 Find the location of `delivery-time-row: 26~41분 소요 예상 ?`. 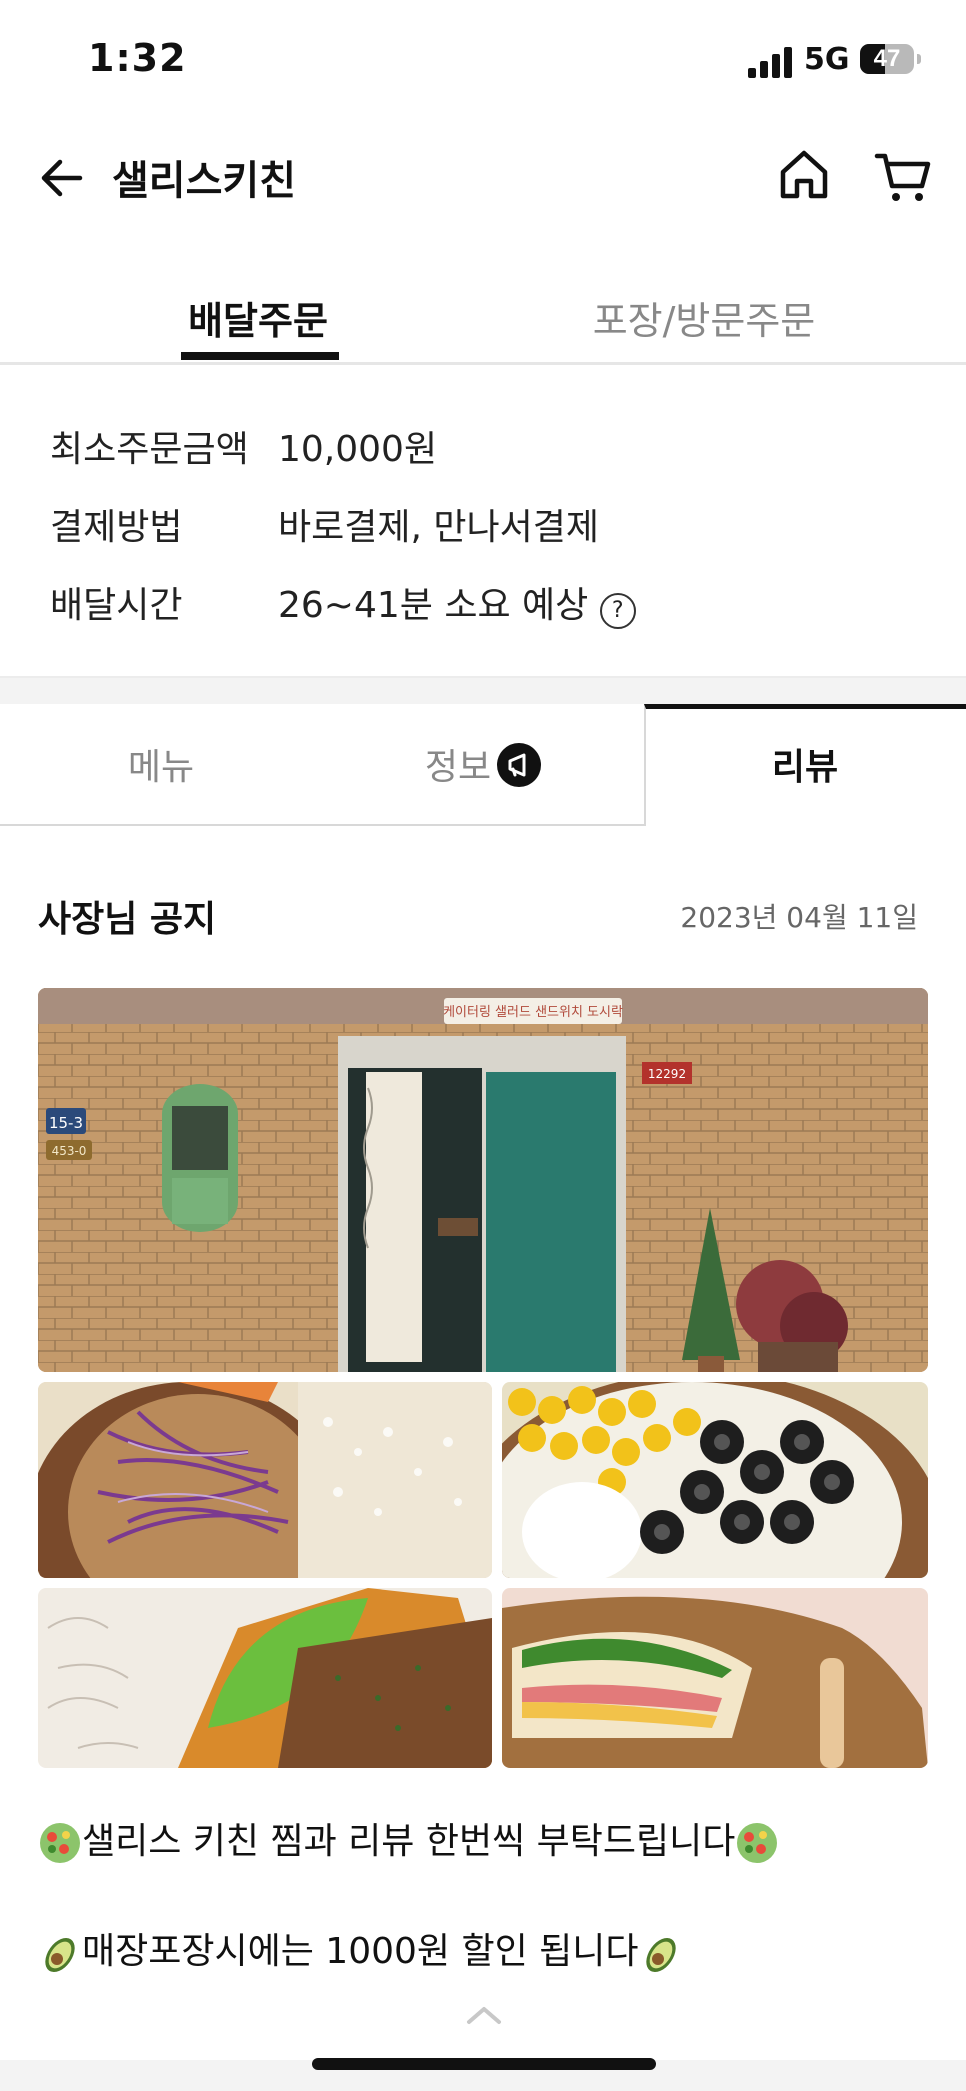

delivery-time-row: 26~41분 소요 예상 ? is located at coordinates (457, 602).